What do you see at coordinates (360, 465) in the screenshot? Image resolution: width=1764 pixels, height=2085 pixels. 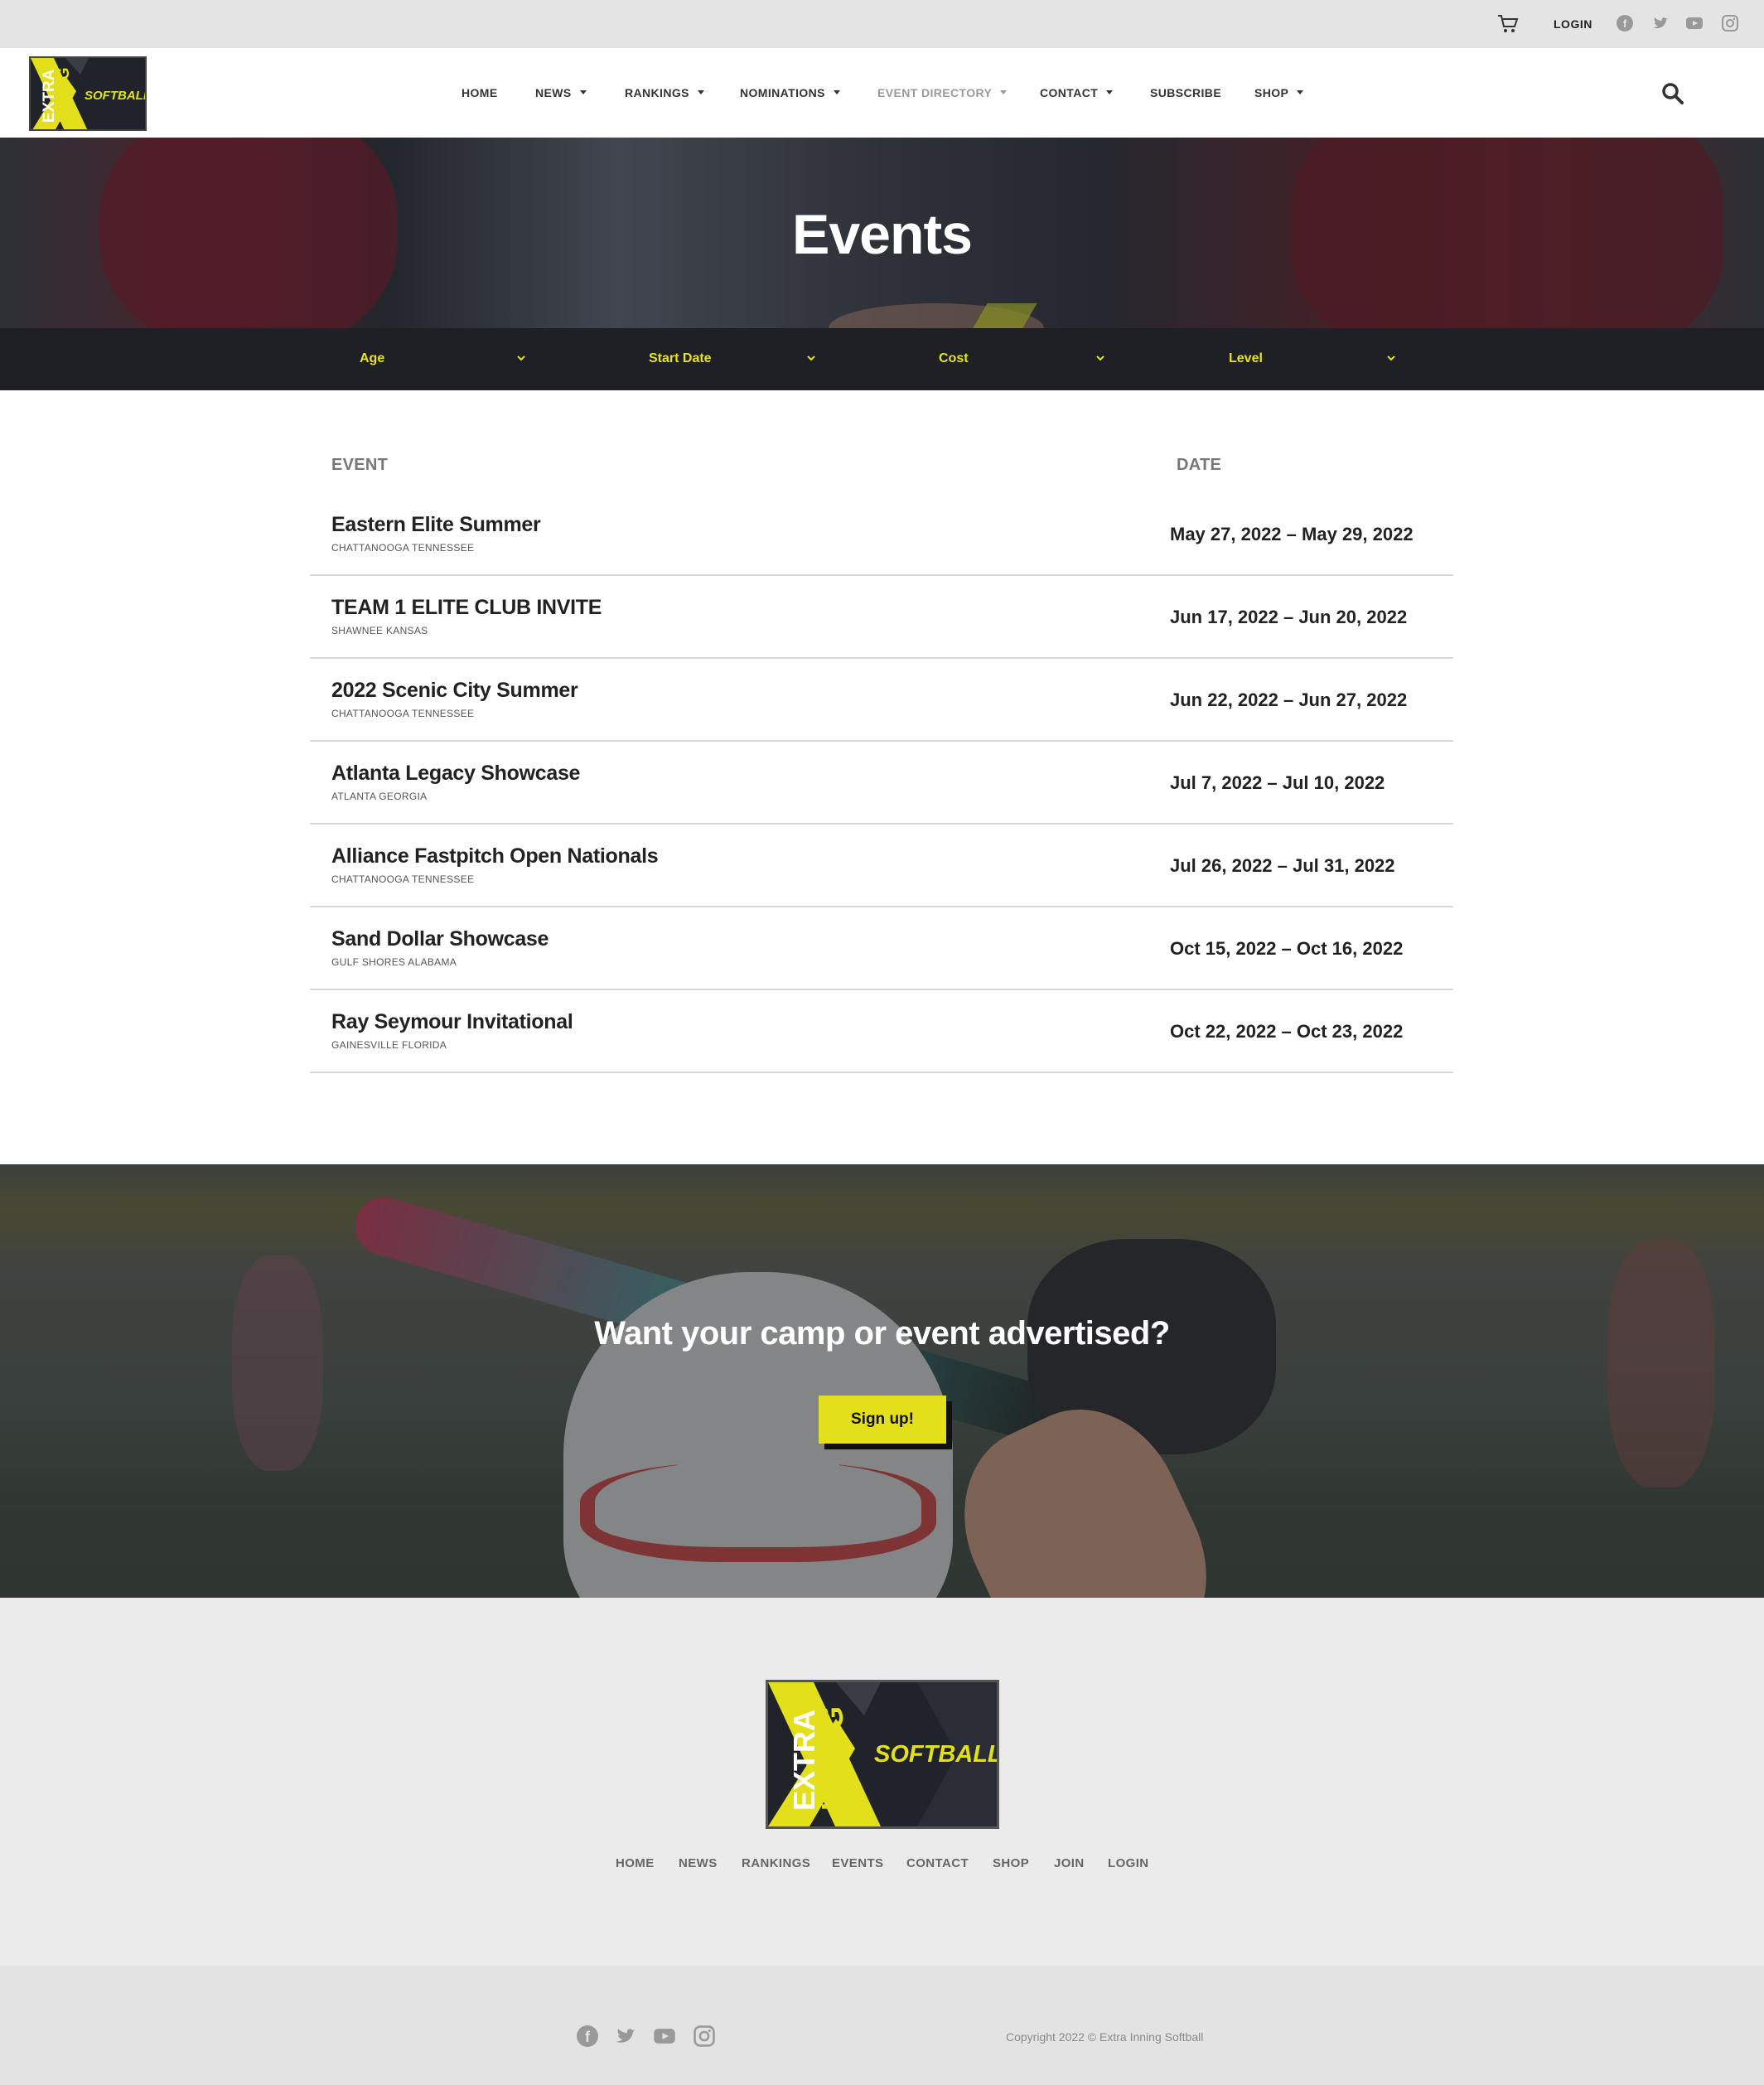 I see `column-header-event: EVENT` at bounding box center [360, 465].